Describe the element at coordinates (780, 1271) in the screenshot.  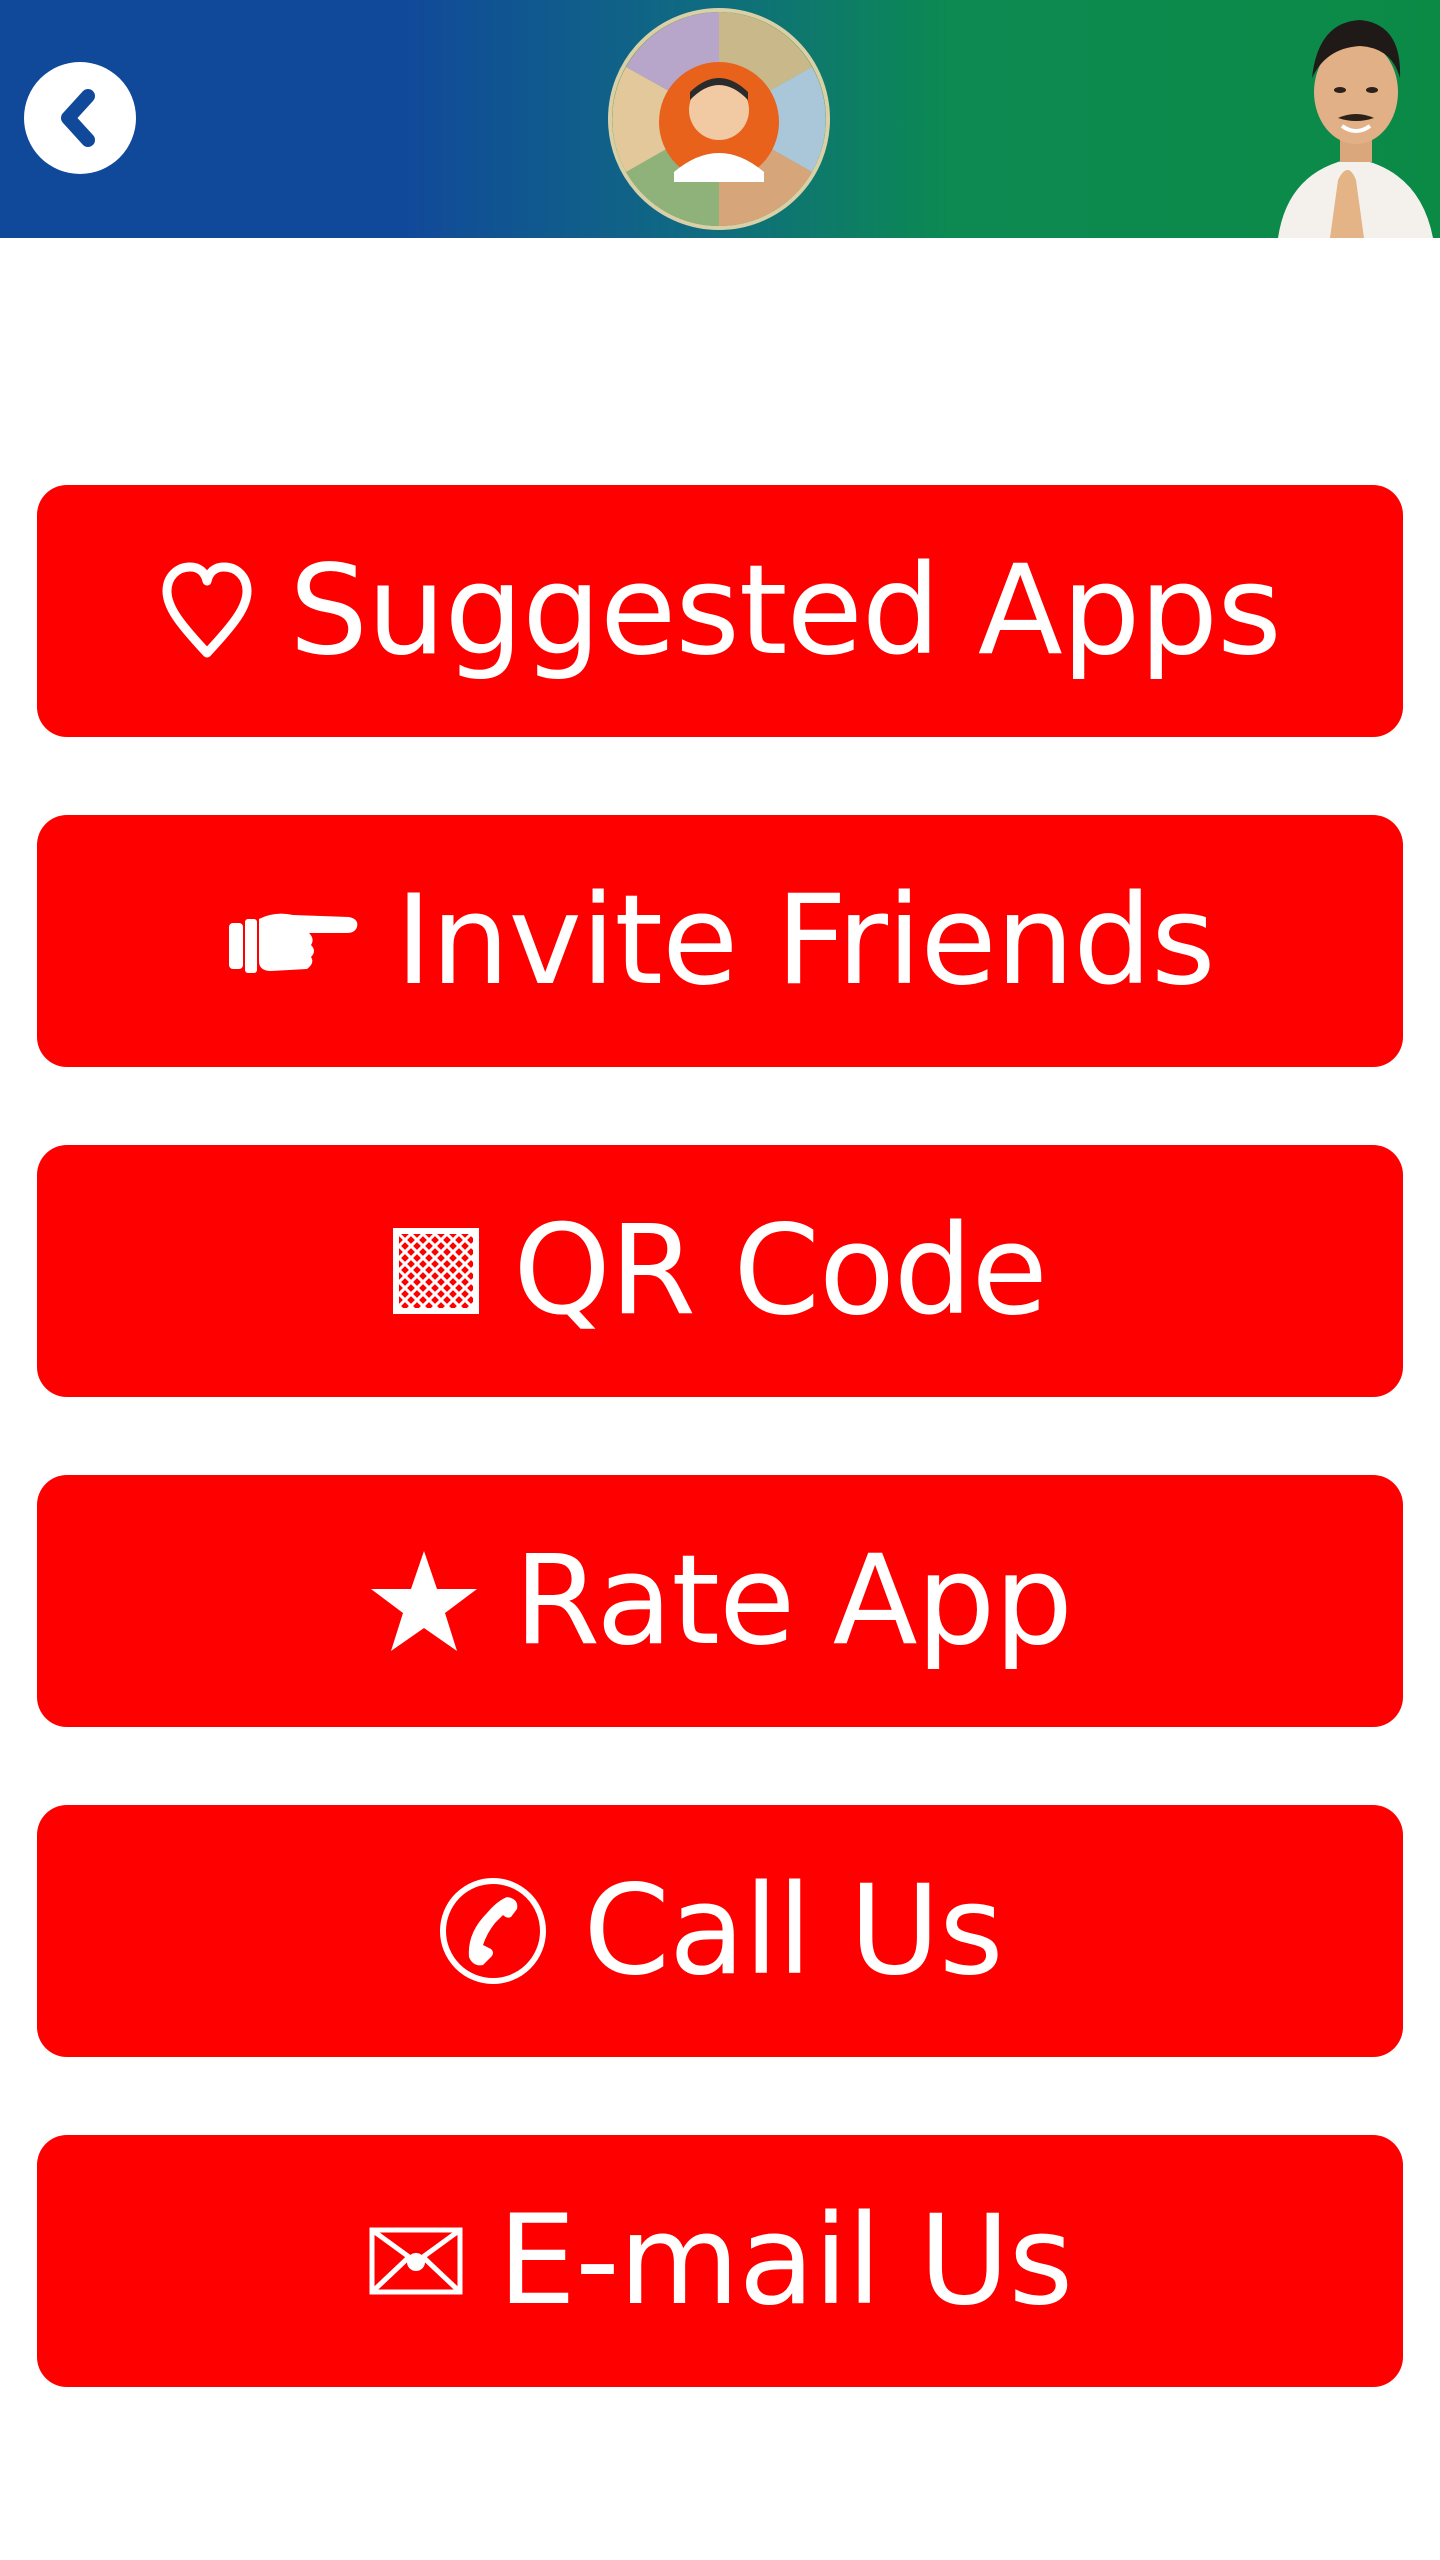
I see `qr-code-label: QR Code` at that location.